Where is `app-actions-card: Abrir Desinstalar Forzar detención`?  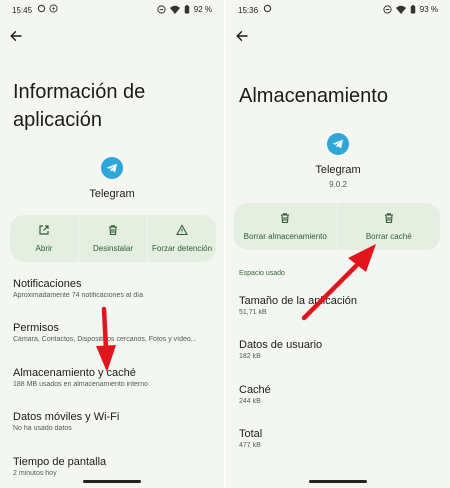
app-actions-card: Abrir Desinstalar Forzar detención is located at coordinates (113, 238).